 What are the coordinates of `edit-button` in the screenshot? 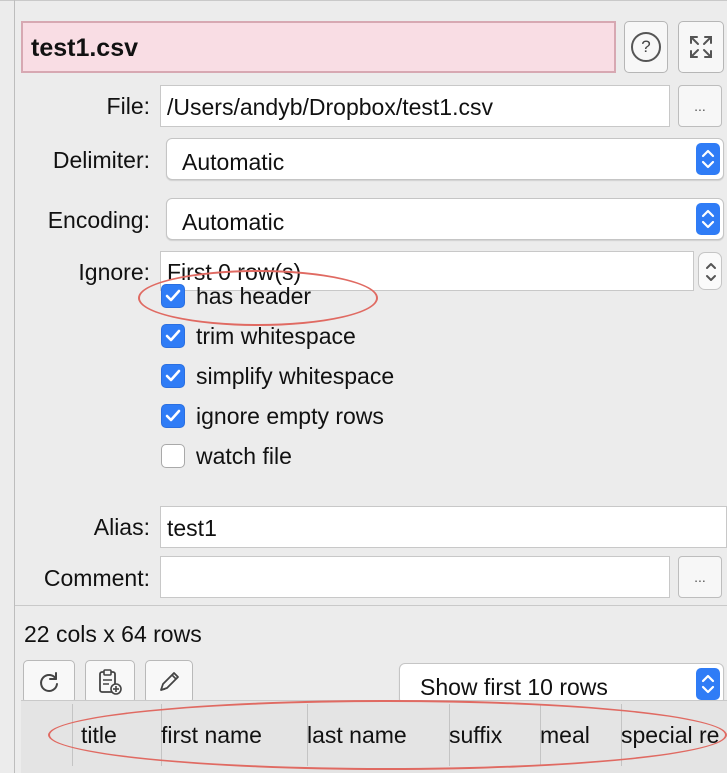 It's located at (169, 682).